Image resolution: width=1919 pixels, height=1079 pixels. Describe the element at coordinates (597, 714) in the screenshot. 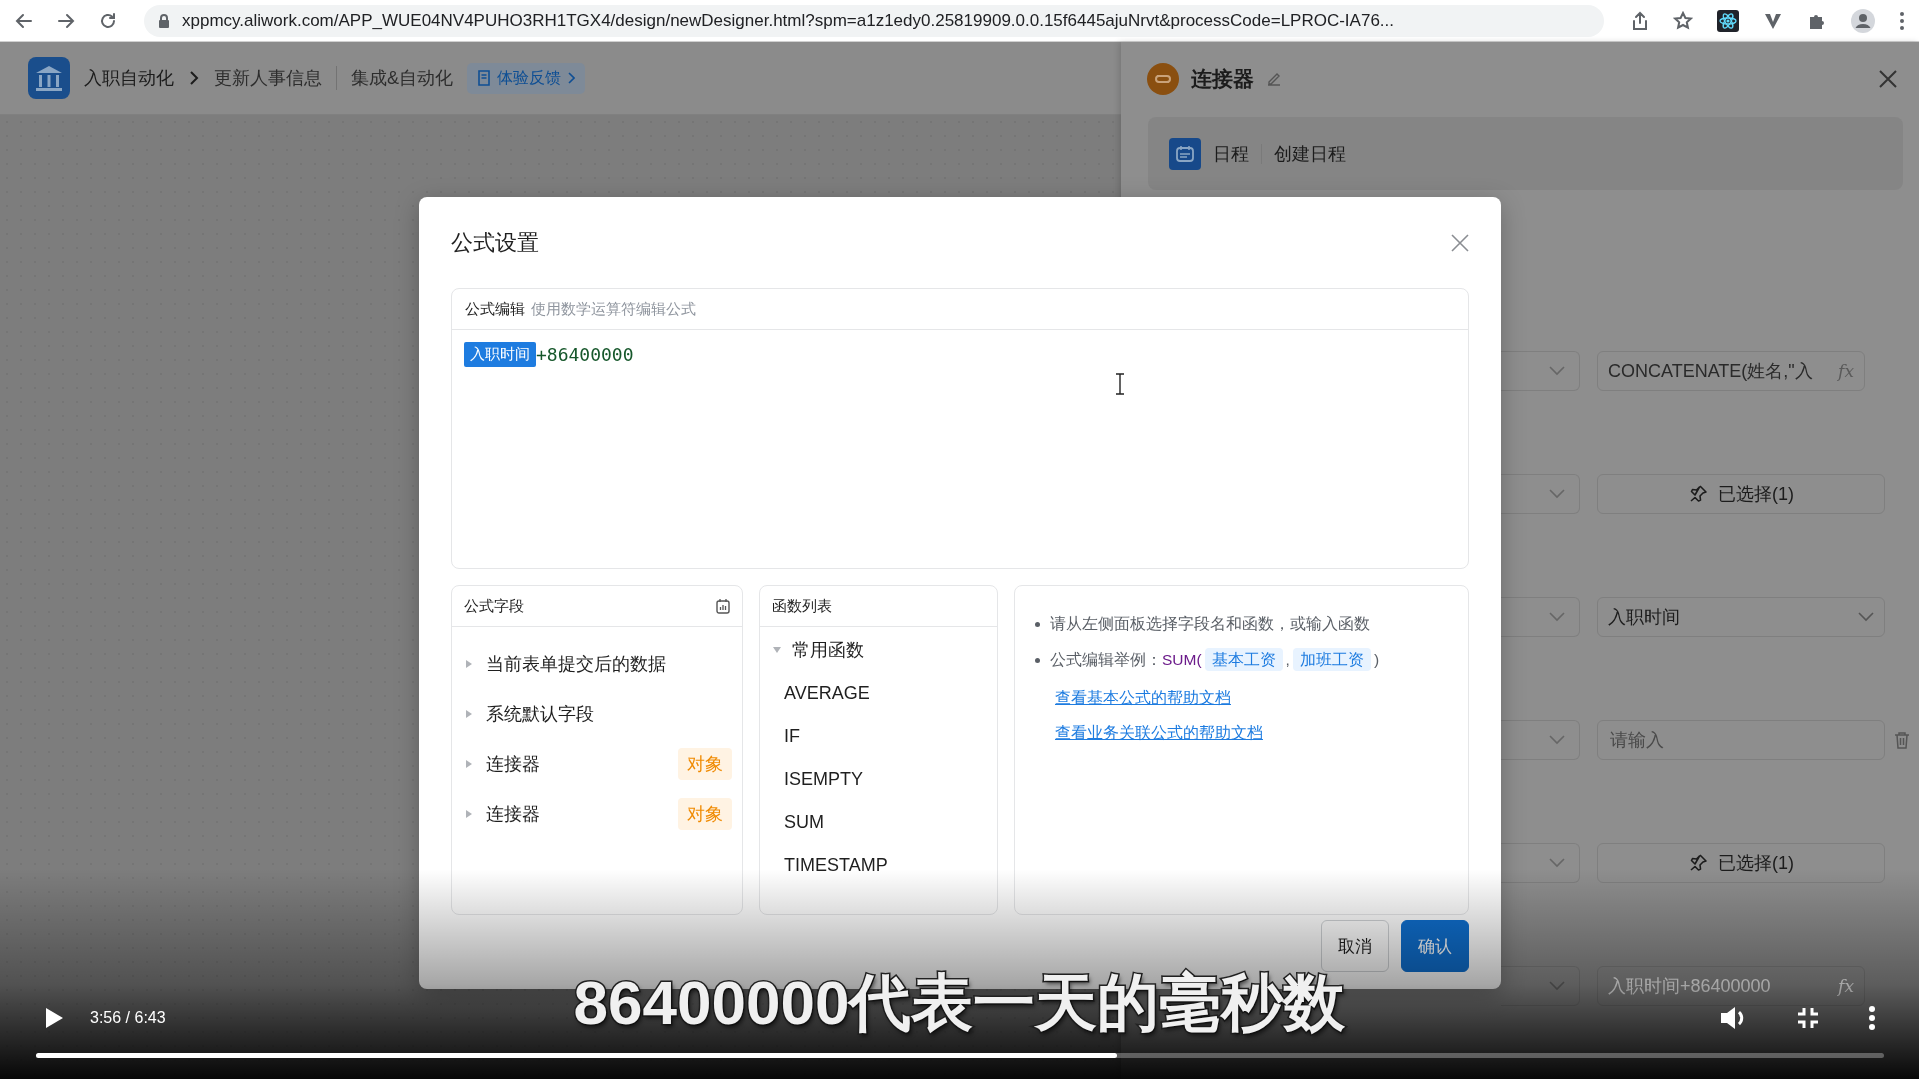

I see `field-tree-item: 系统默认字段` at that location.